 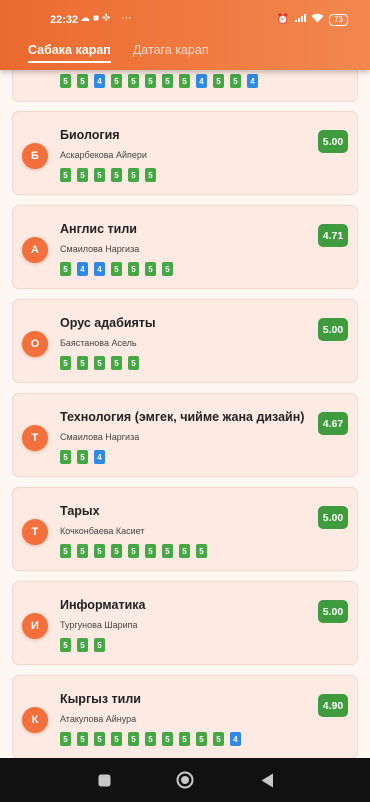 What do you see at coordinates (105, 18) in the screenshot?
I see `notification-icons: ☁ ■ ✜ ⋯` at bounding box center [105, 18].